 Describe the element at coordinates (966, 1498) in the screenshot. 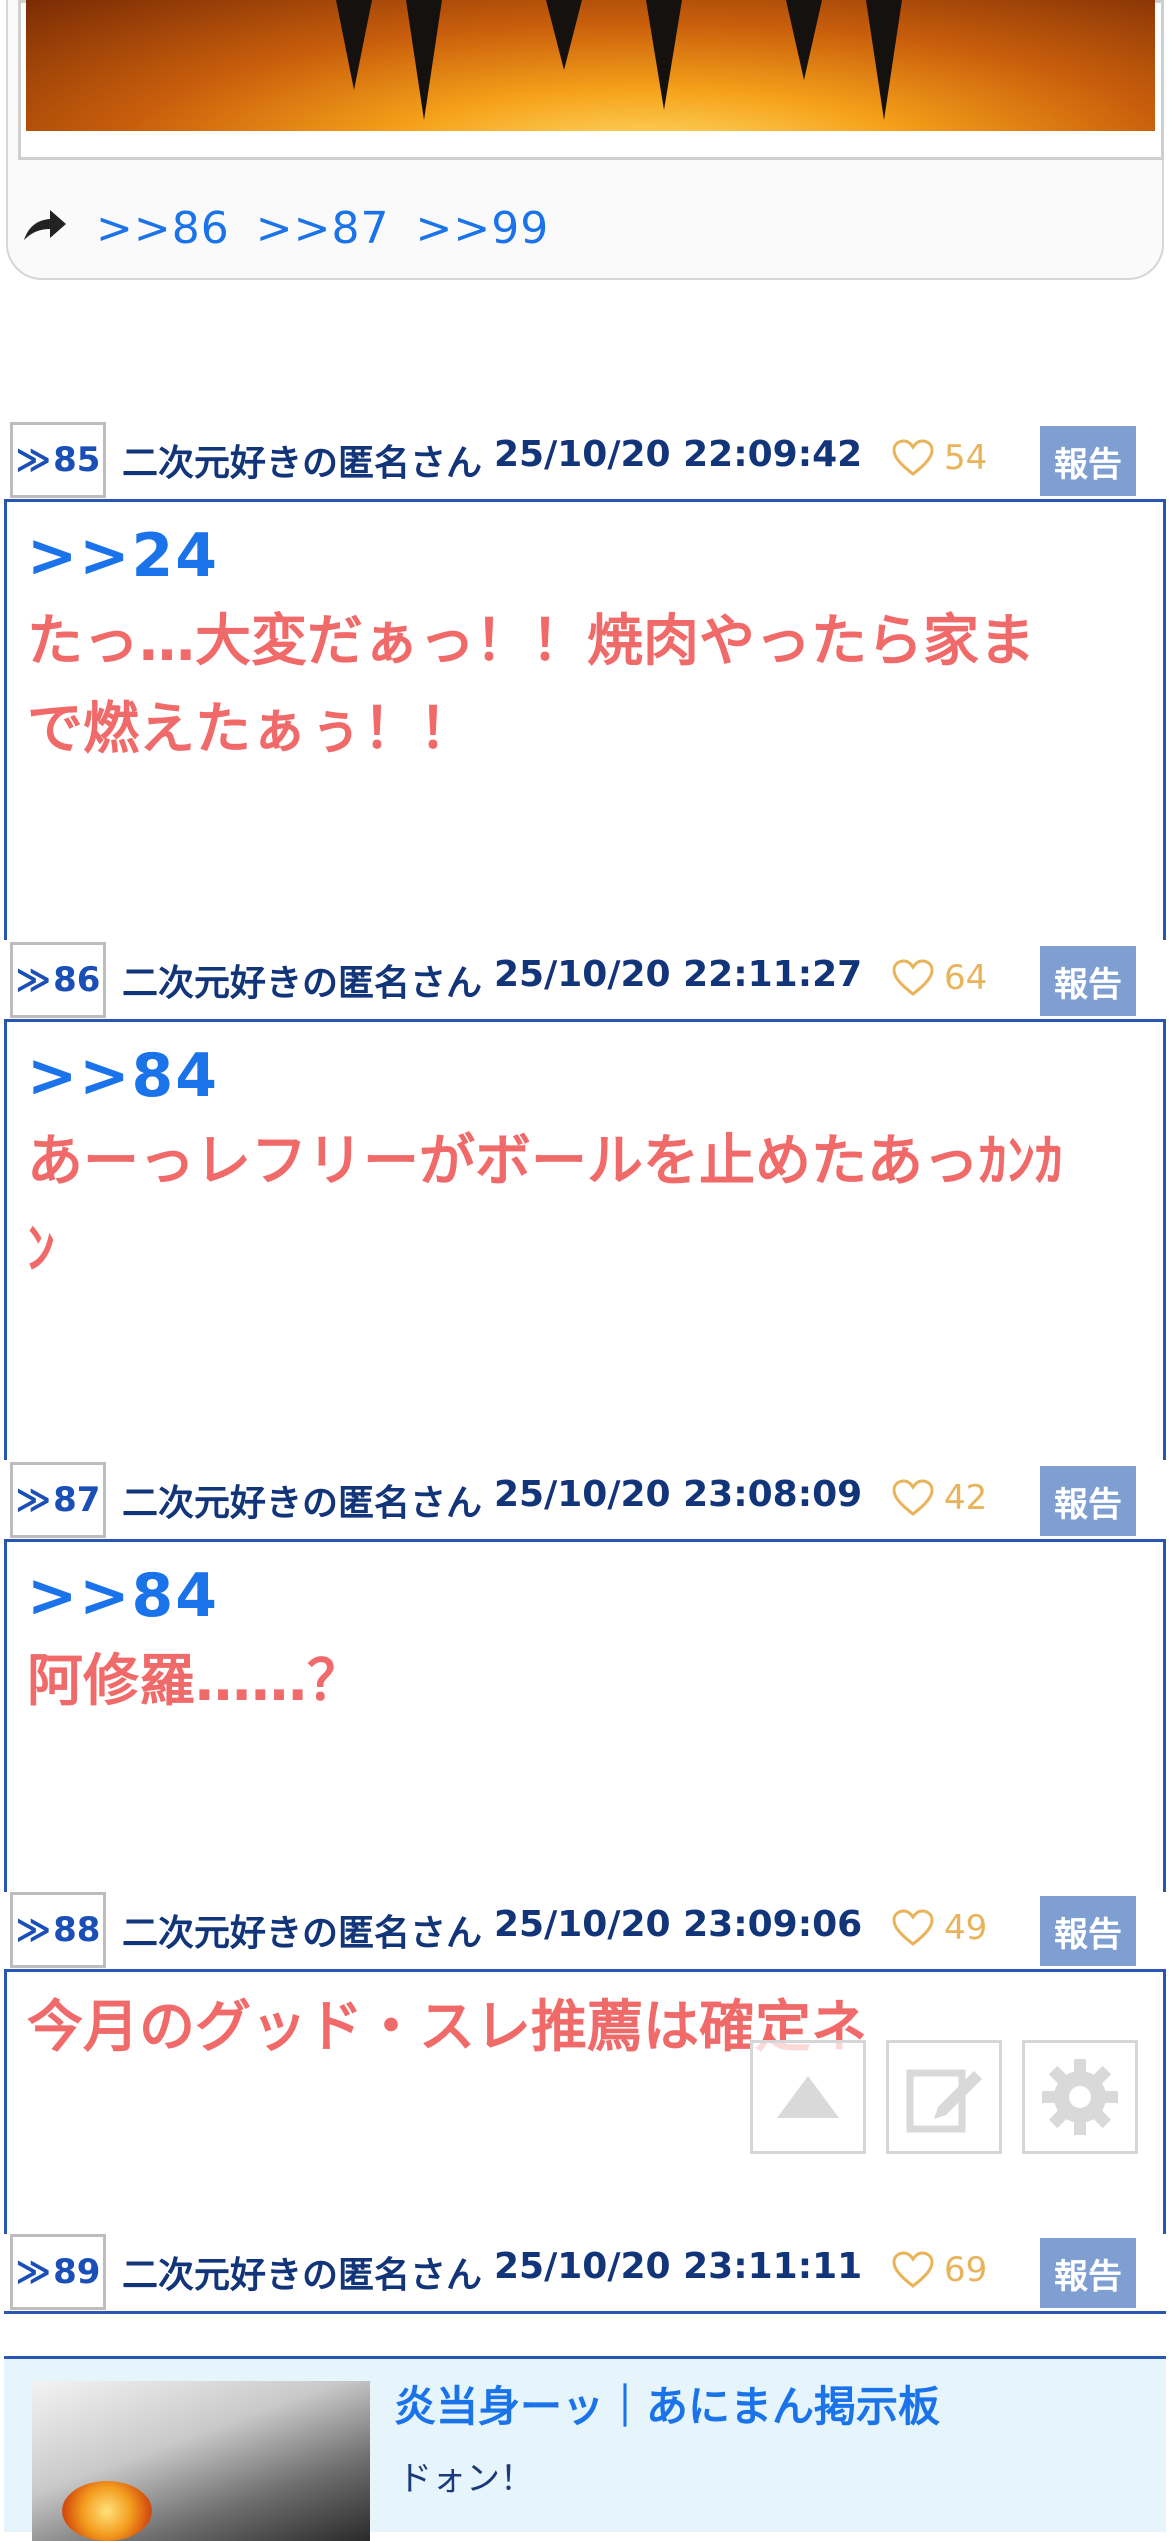

I see `like-count: 42` at that location.